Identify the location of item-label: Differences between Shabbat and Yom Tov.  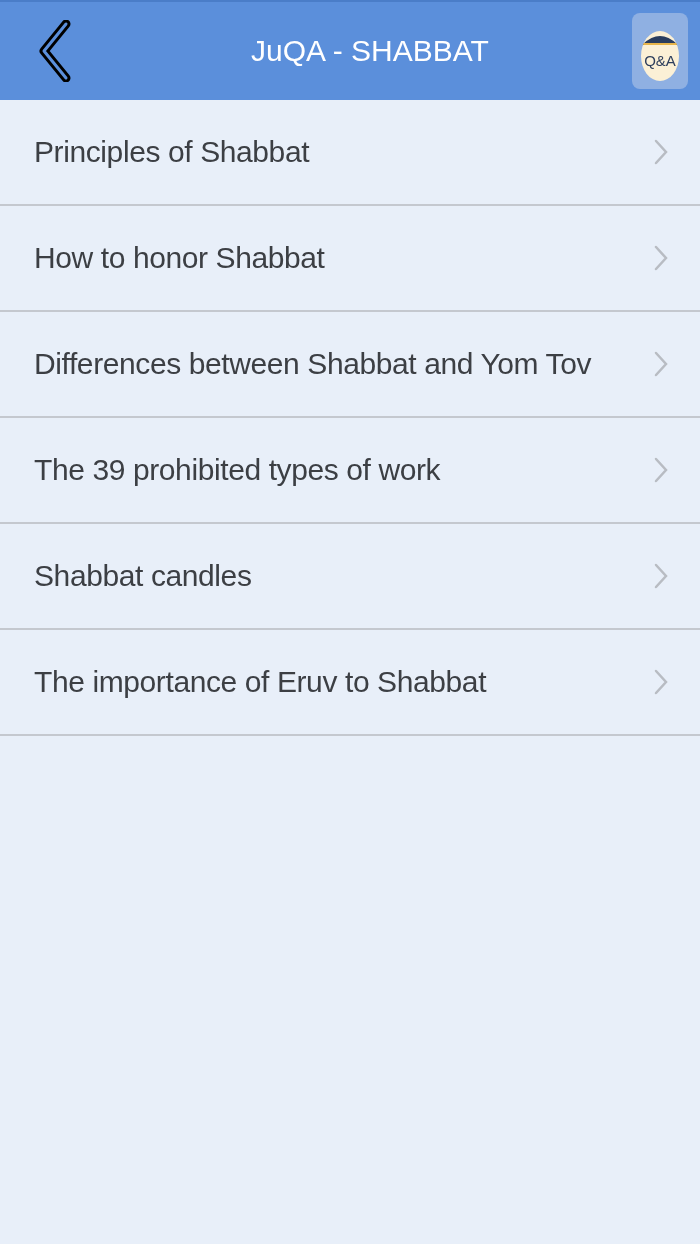
(313, 364).